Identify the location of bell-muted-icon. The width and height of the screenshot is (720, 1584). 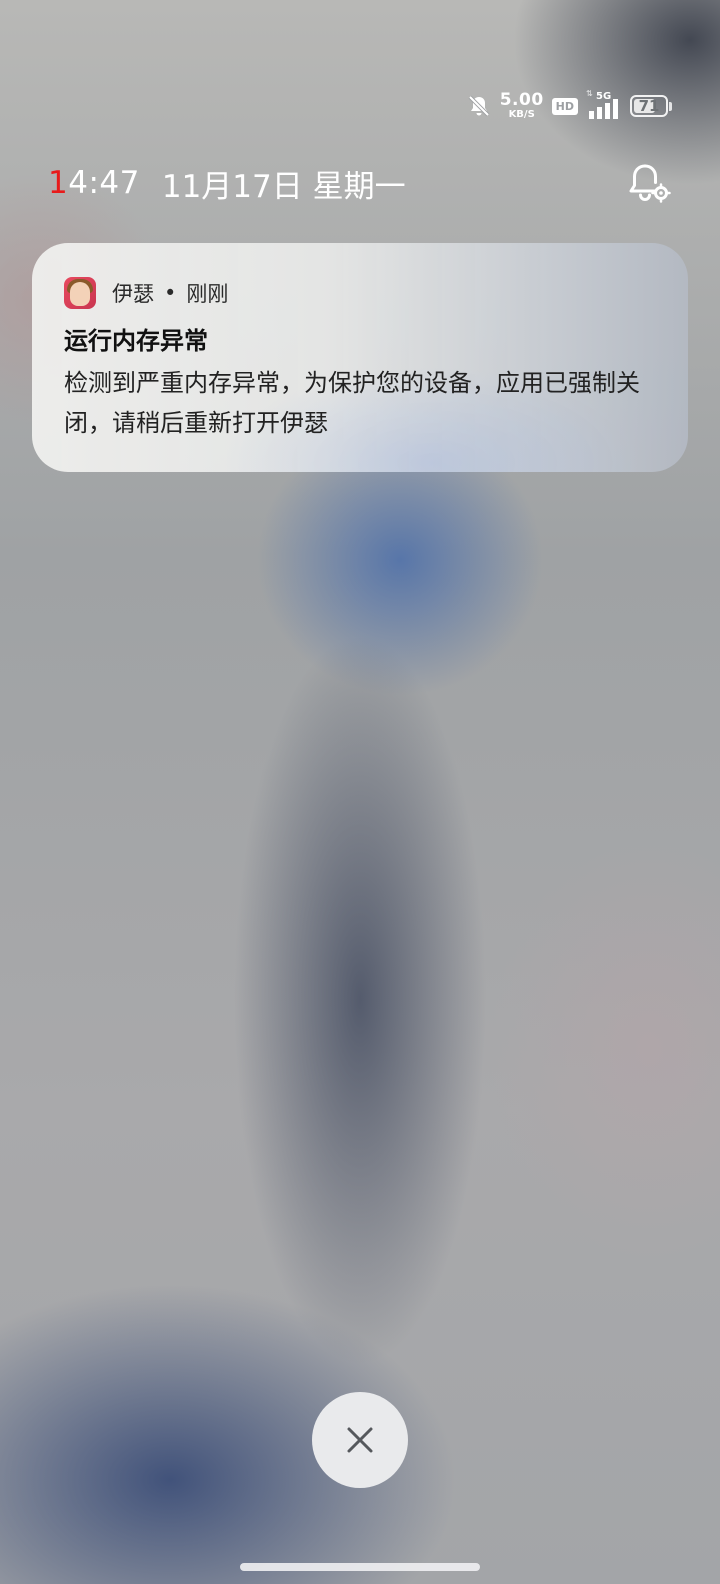
(479, 106).